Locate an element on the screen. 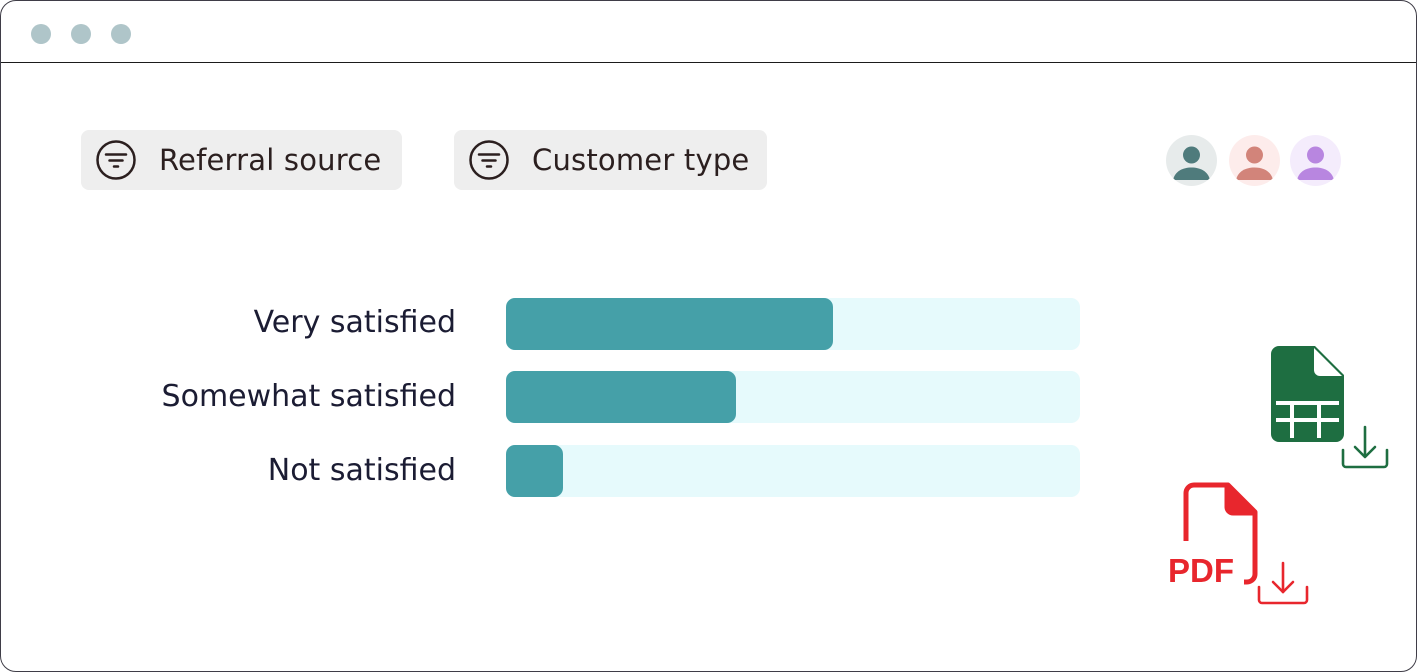 This screenshot has height=672, width=1417. filter-chip-customer-type: Customer type is located at coordinates (610, 160).